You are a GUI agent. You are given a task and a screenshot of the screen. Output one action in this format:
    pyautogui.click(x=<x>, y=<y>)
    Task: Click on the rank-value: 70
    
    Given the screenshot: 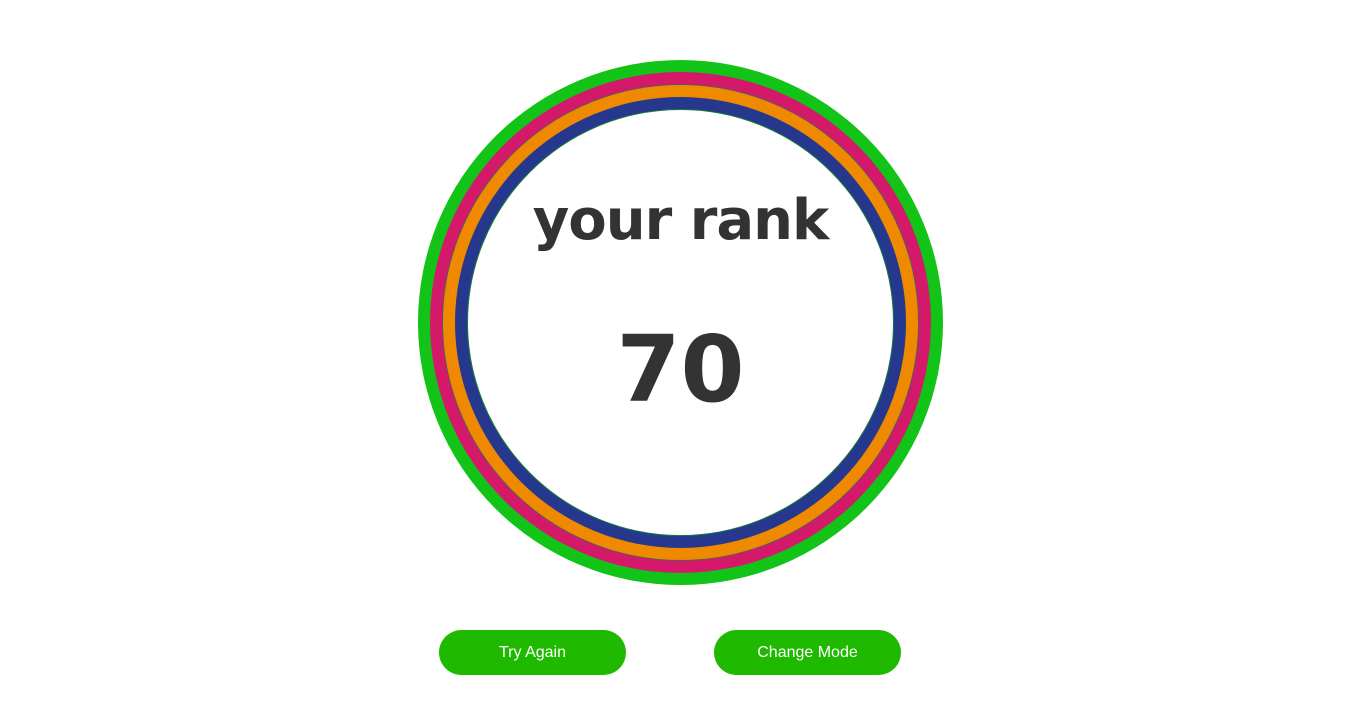 What is the action you would take?
    pyautogui.click(x=680, y=369)
    